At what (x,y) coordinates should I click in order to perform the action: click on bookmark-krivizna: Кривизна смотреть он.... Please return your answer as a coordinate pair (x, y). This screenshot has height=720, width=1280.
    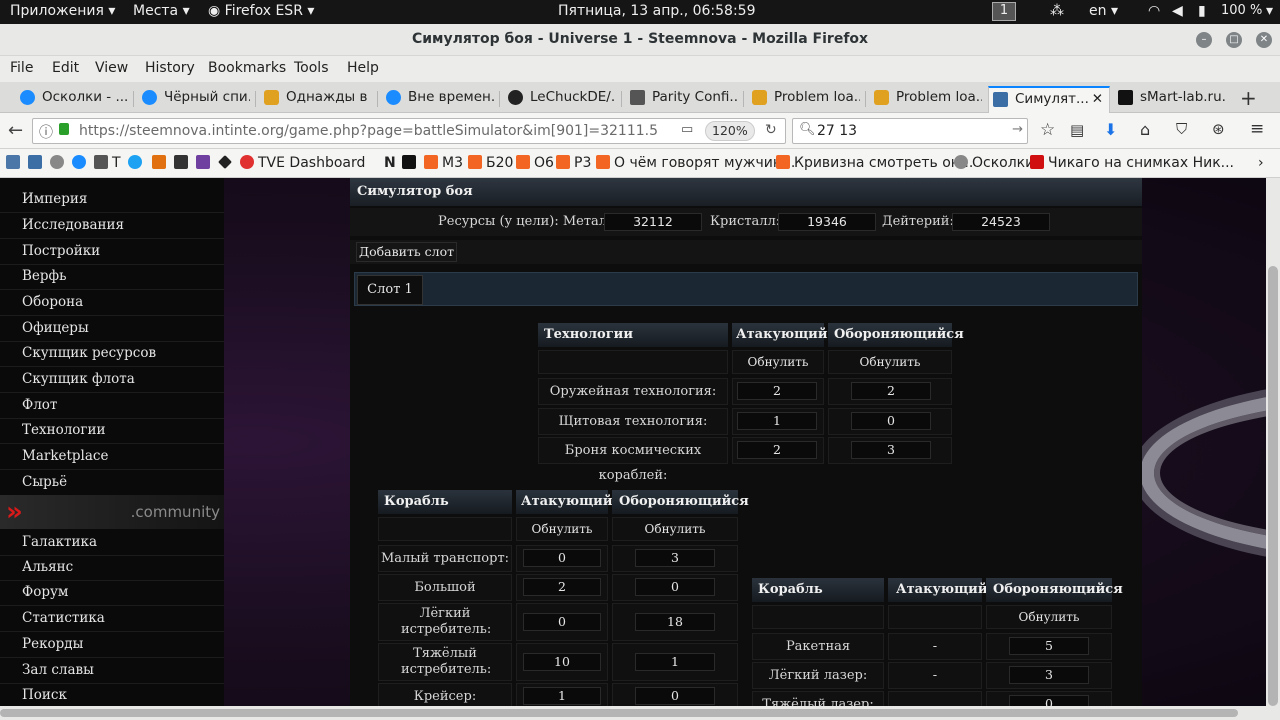
    Looking at the image, I should click on (874, 163).